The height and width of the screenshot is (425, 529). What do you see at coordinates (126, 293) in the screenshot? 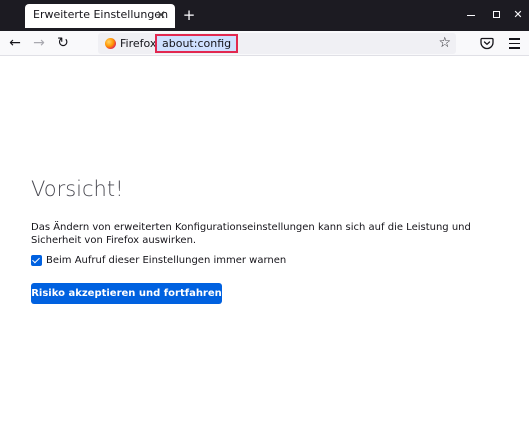
I see `accept-risk-button: Risiko akzeptieren und fortfahren` at bounding box center [126, 293].